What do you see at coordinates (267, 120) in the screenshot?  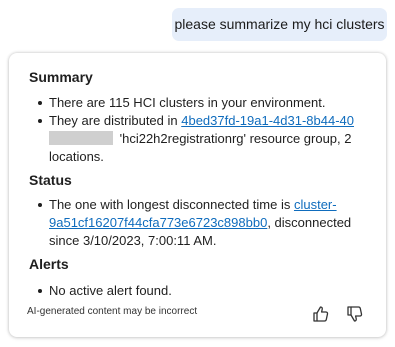 I see `subscription-link: 4bed37fd-19a1-4d31-8b44-40` at bounding box center [267, 120].